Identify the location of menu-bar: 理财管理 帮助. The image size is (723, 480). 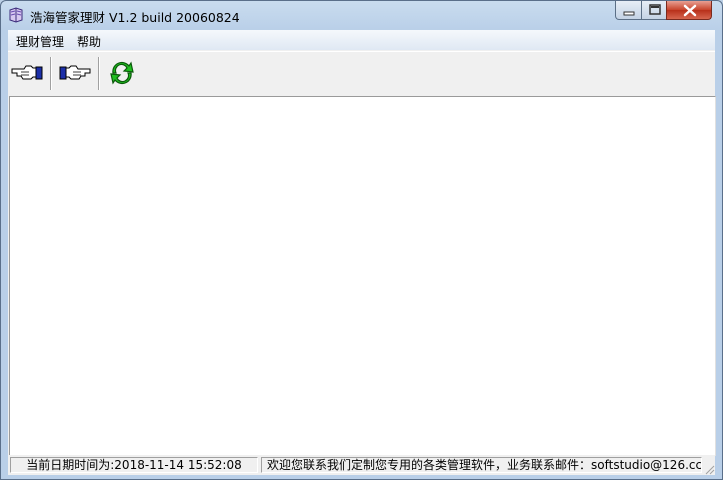
(361, 40).